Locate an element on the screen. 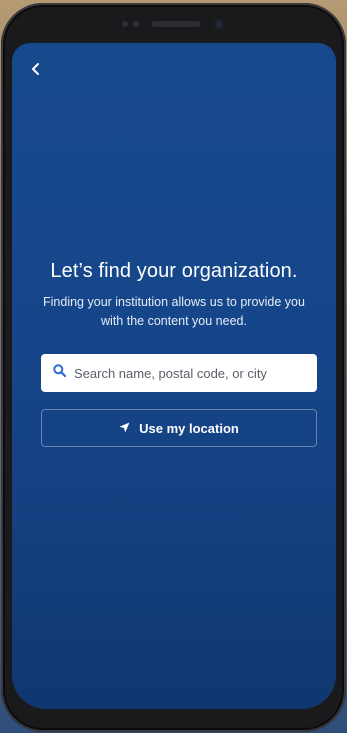  use-my-location-label: Use my location is located at coordinates (189, 428).